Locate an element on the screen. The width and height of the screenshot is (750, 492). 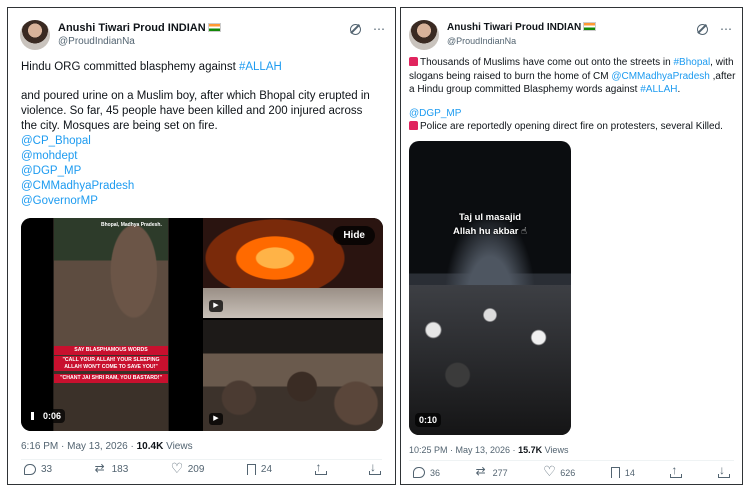
action-bar: 33 183 209 24 is located at coordinates (202, 468).